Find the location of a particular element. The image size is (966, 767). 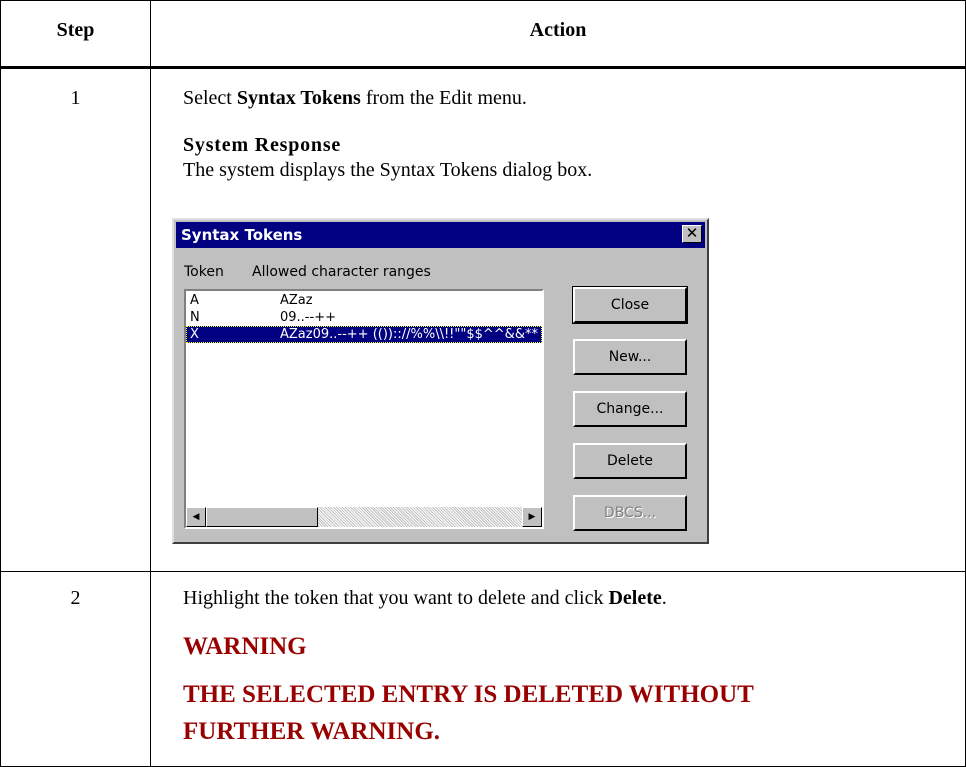

token-column-label: Token is located at coordinates (204, 272).